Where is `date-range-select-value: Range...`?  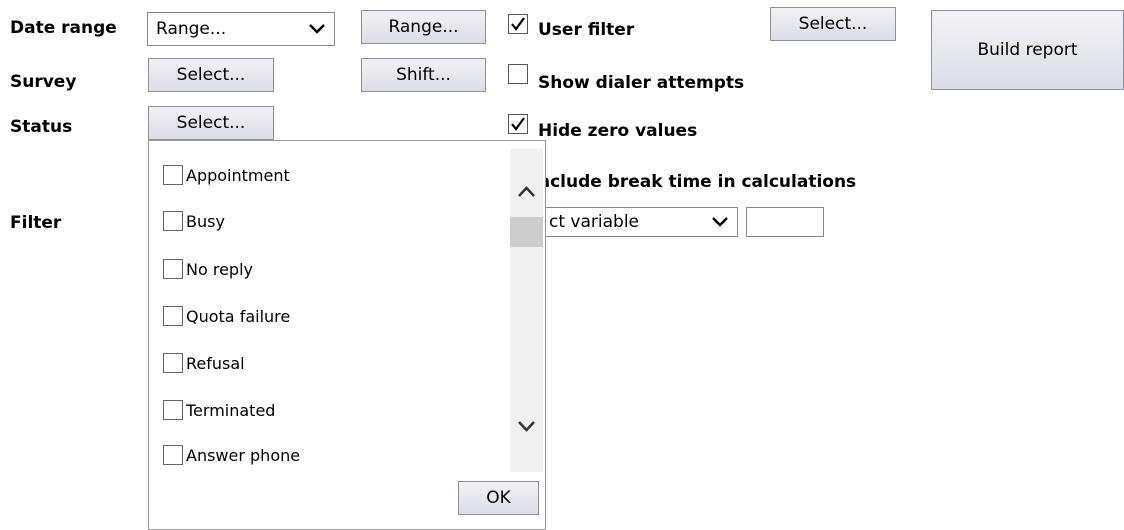
date-range-select-value: Range... is located at coordinates (191, 29).